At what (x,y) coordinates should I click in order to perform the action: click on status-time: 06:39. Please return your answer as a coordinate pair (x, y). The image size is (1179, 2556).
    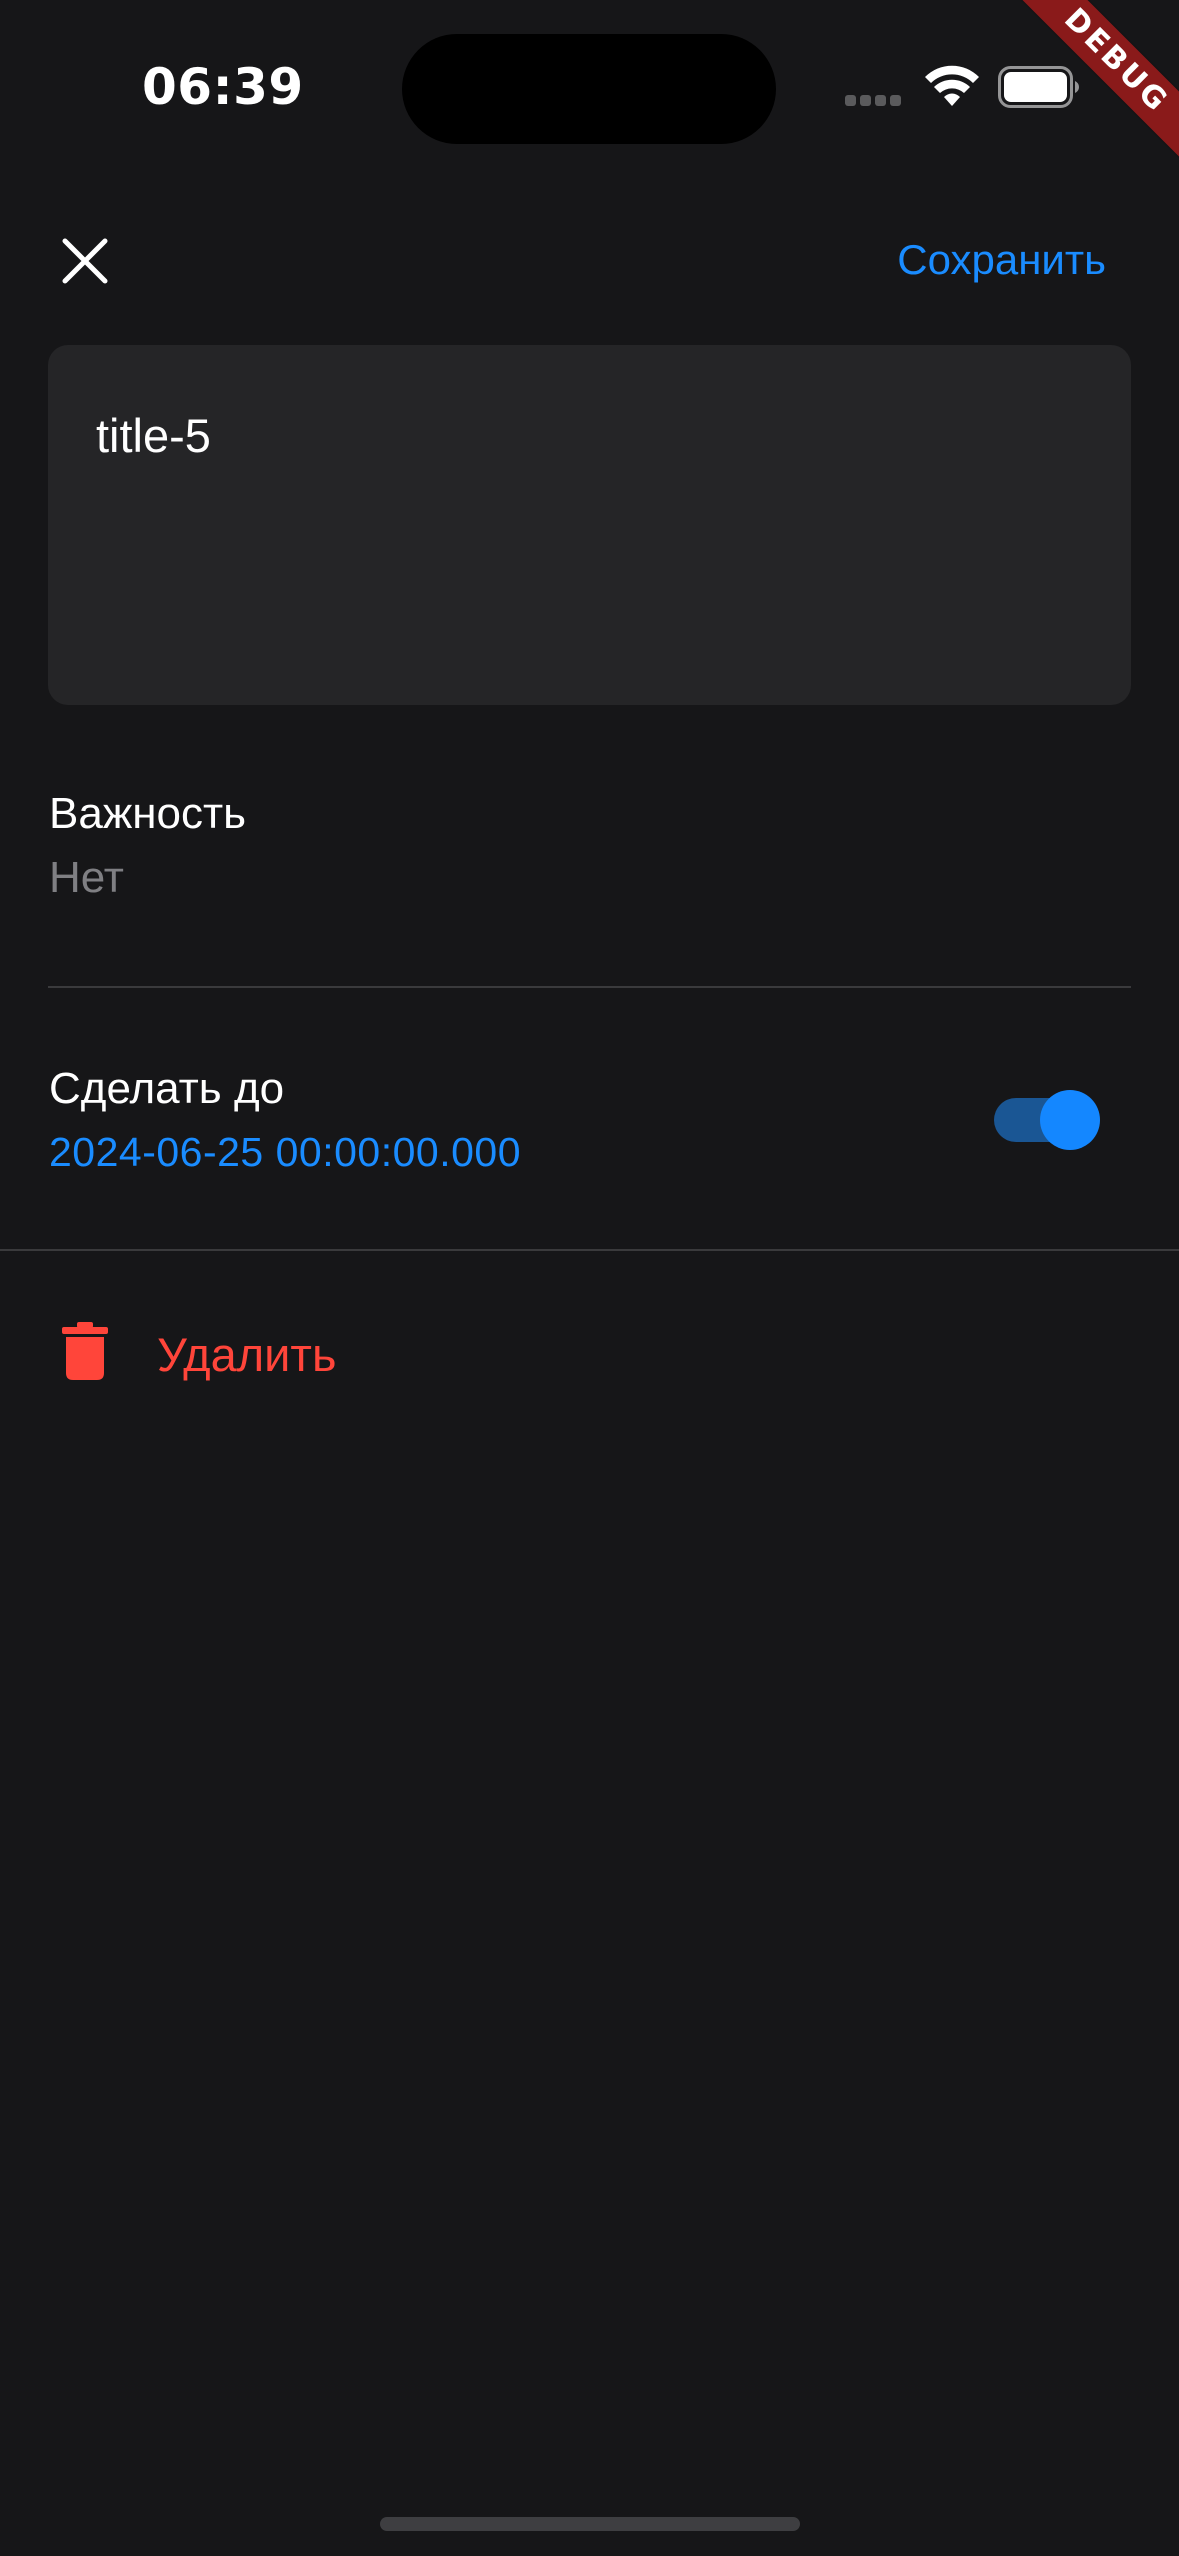
    Looking at the image, I should click on (223, 87).